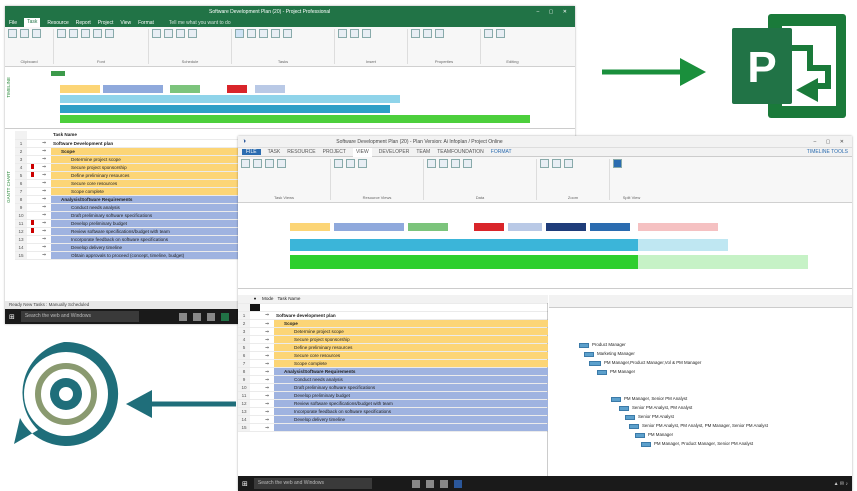 This screenshot has height=491, width=857. What do you see at coordinates (79, 316) in the screenshot?
I see `taskbar-search: Search the web and Windows` at bounding box center [79, 316].